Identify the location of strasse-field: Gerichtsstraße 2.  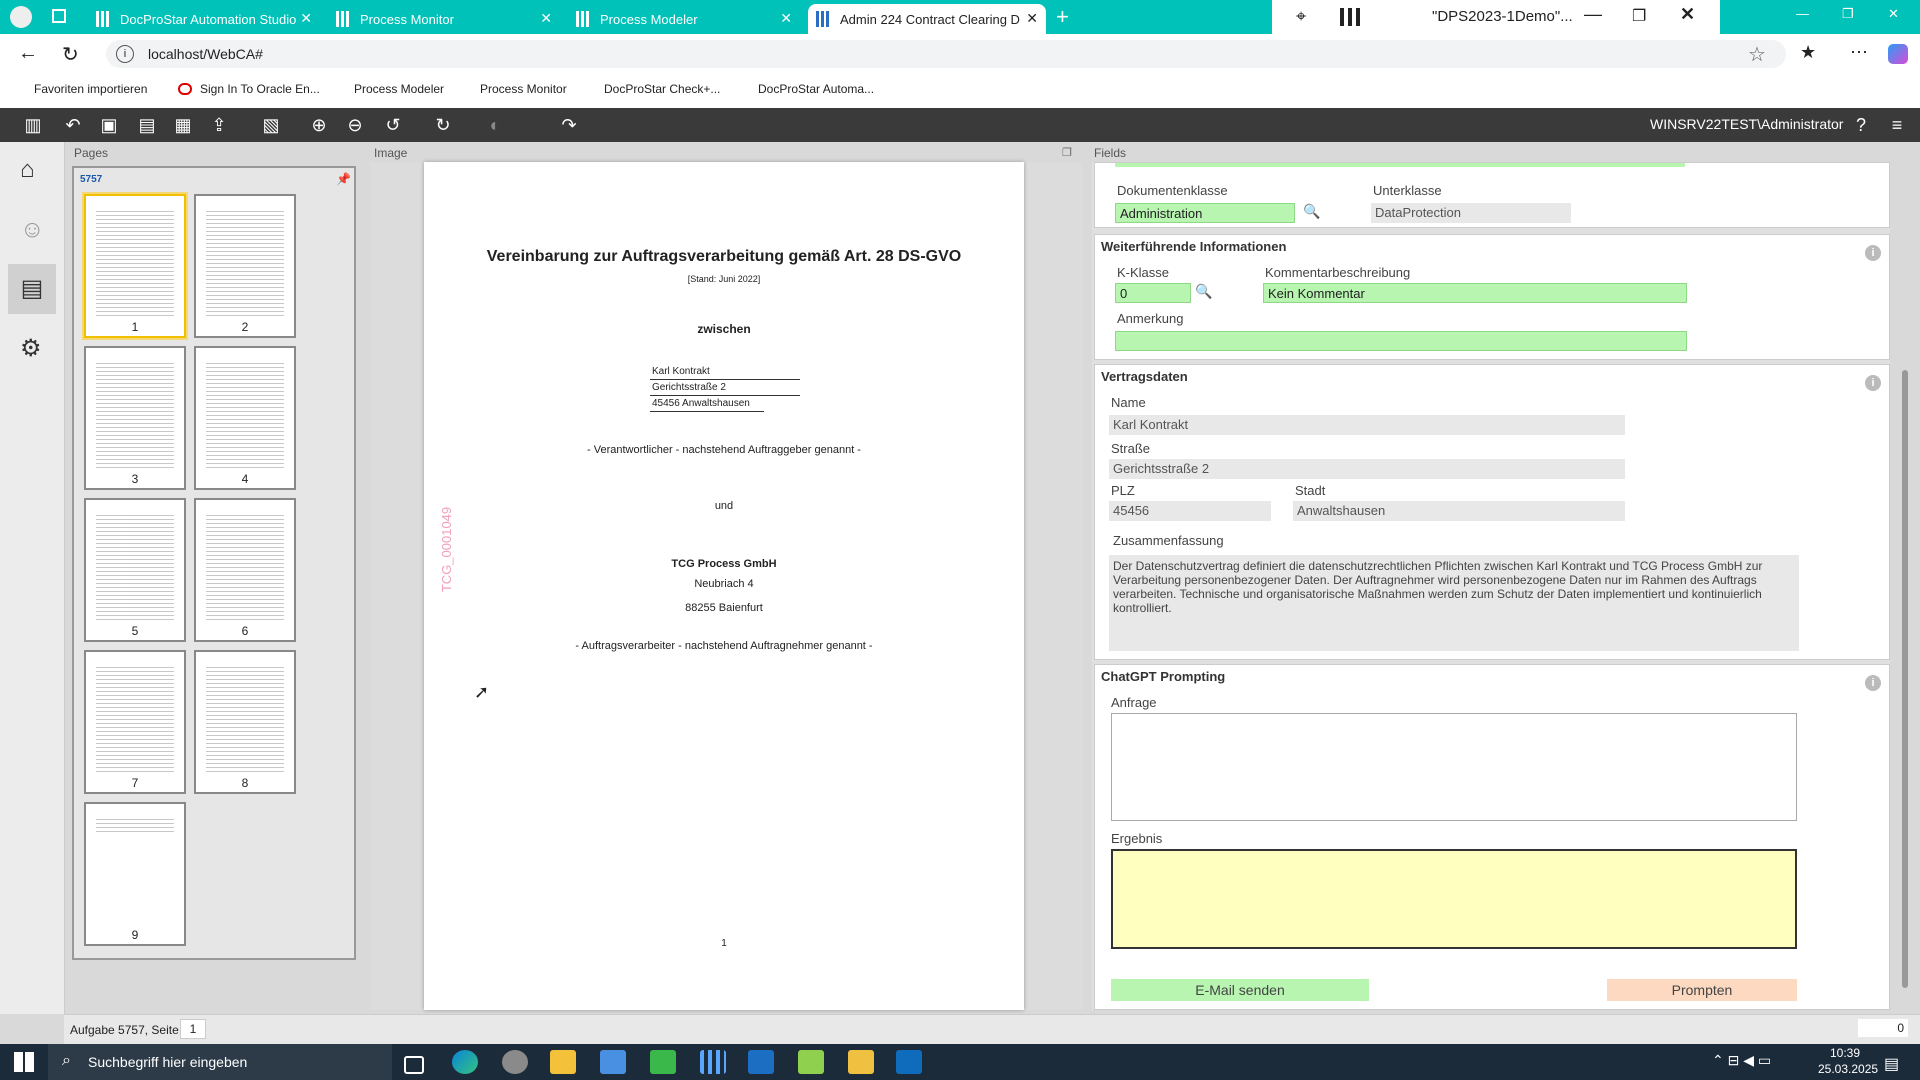
(1367, 469).